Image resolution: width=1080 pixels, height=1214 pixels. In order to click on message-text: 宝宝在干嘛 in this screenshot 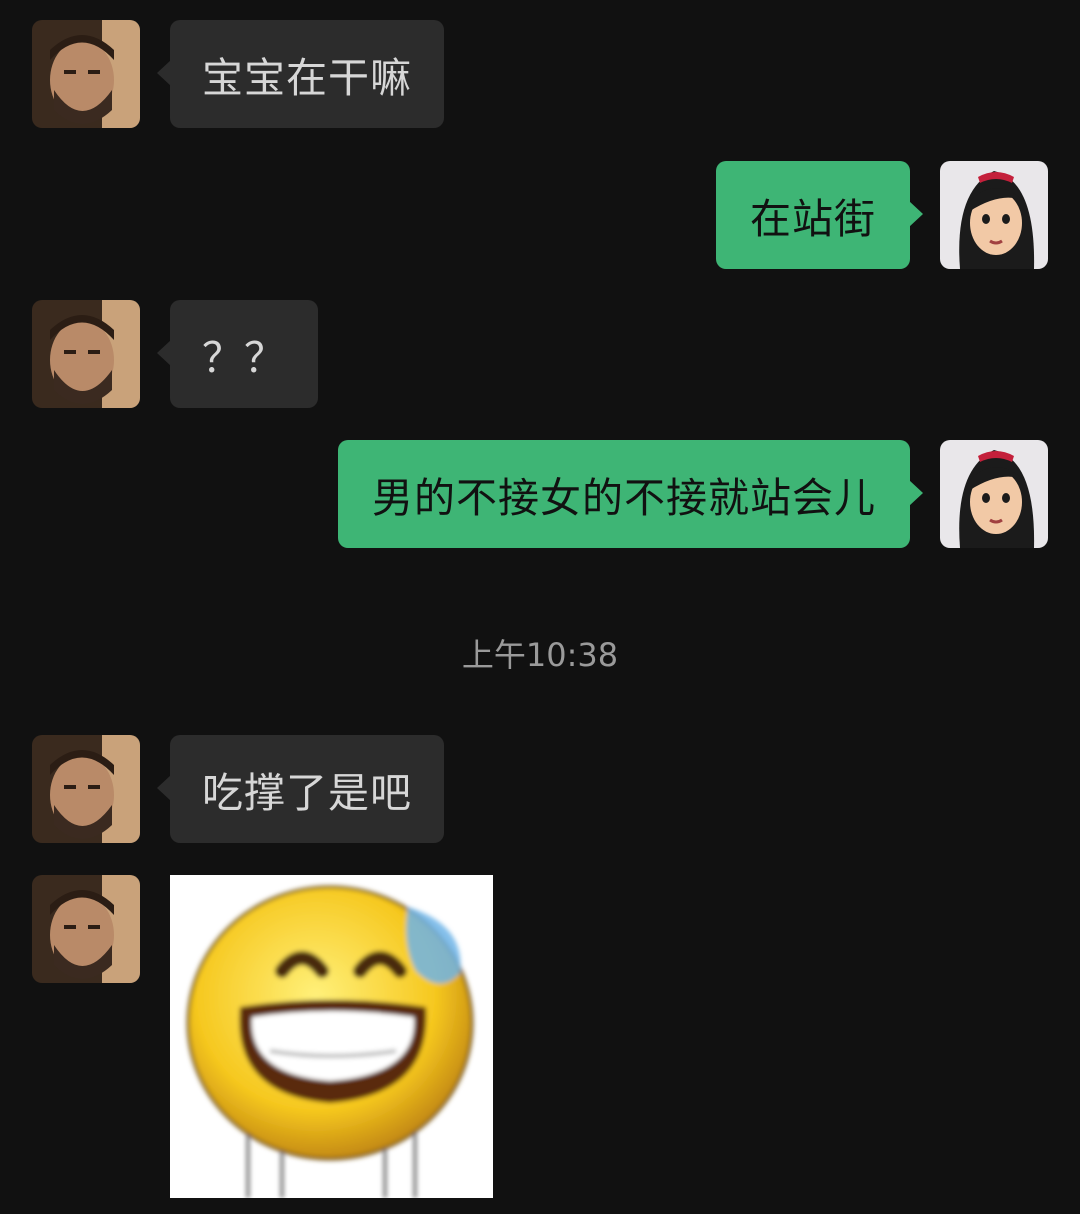, I will do `click(307, 78)`.